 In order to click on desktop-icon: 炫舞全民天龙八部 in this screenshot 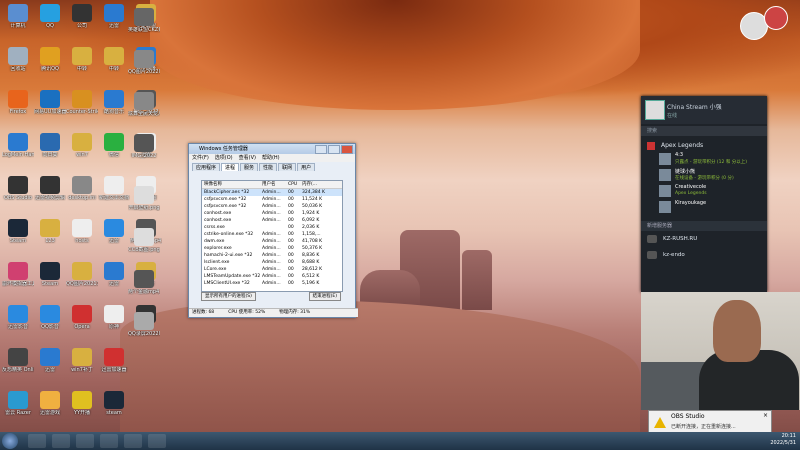, I will do `click(144, 104)`.